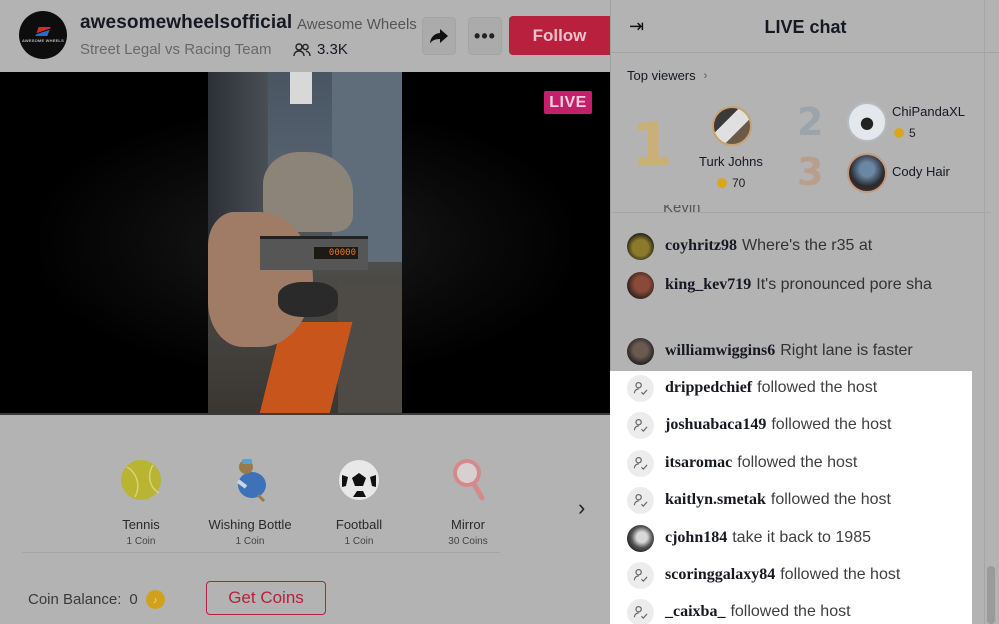 This screenshot has width=999, height=624. I want to click on chat-text: It's pronounced pore sha, so click(844, 284).